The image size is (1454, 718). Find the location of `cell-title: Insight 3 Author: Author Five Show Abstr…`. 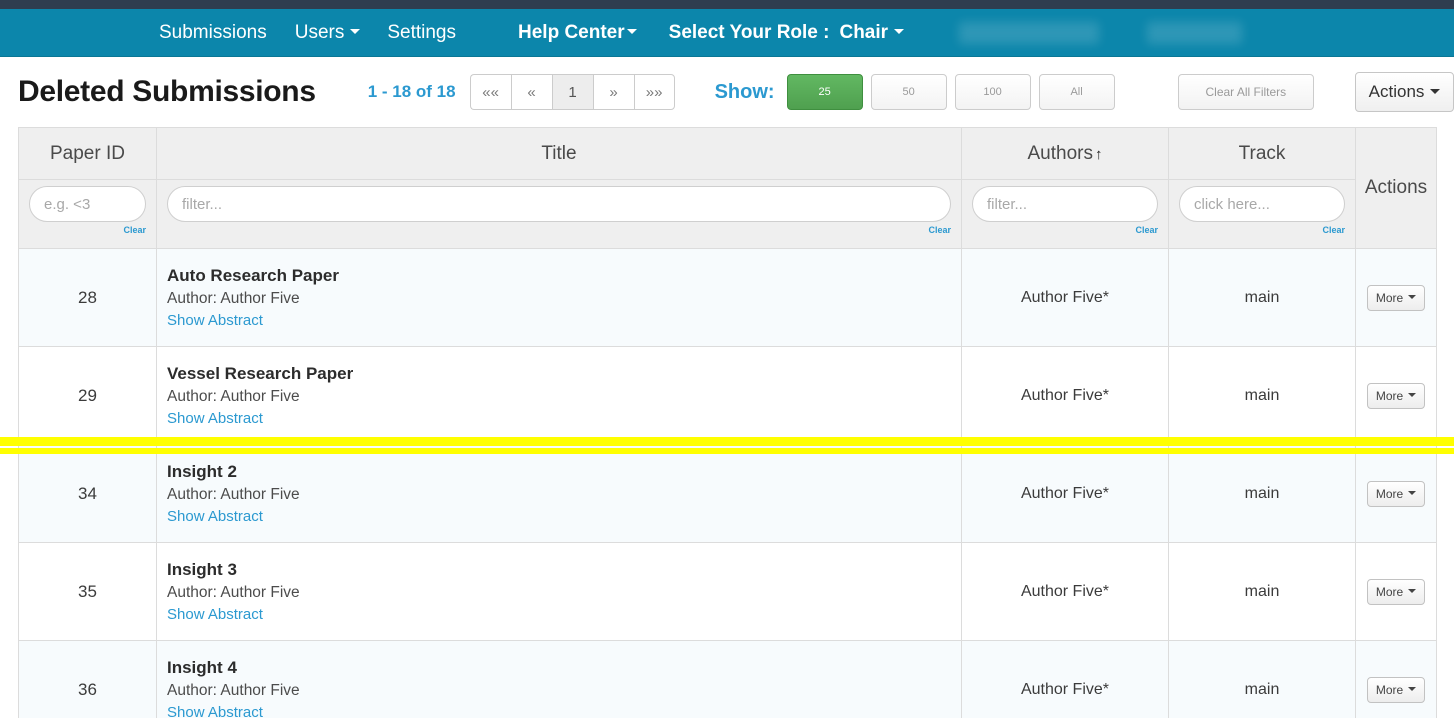

cell-title: Insight 3 Author: Author Five Show Abstr… is located at coordinates (559, 591).